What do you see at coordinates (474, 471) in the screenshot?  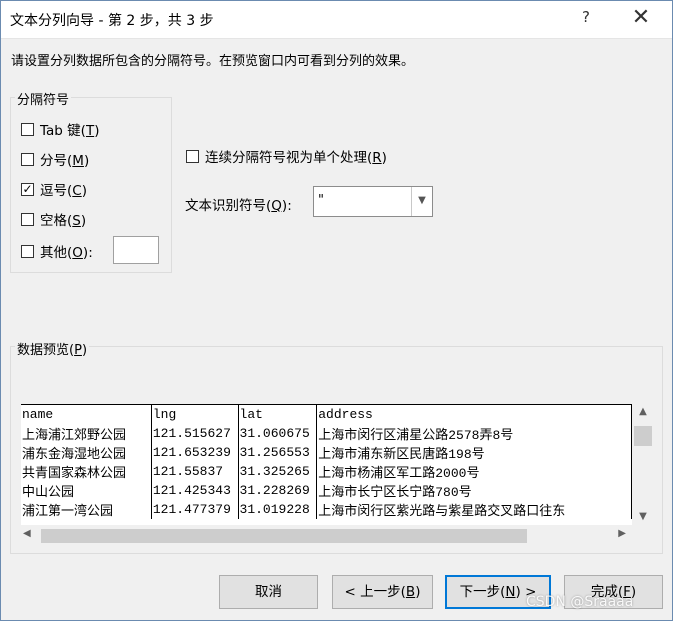 I see `table-cell: 上海市杨浦区军工路2000号` at bounding box center [474, 471].